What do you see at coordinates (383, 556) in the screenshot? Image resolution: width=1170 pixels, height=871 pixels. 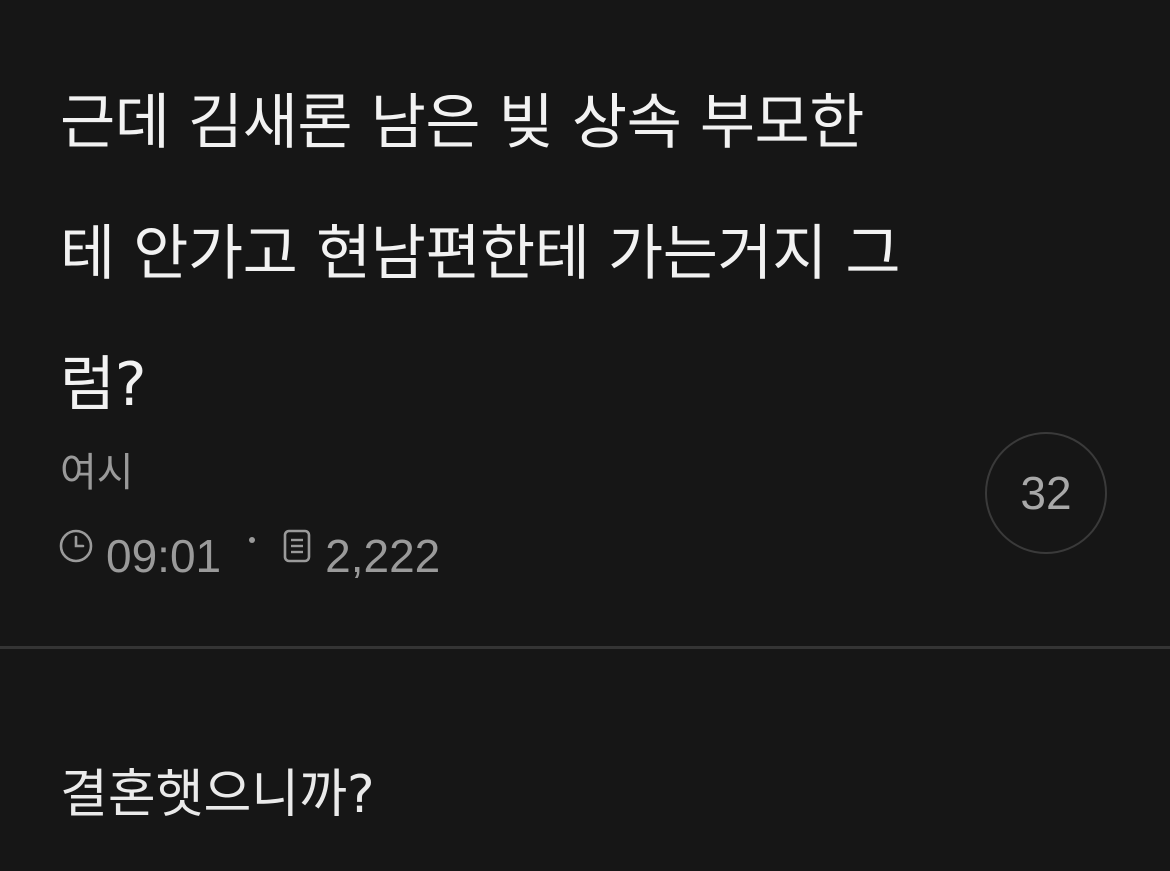 I see `view-count: 2,222` at bounding box center [383, 556].